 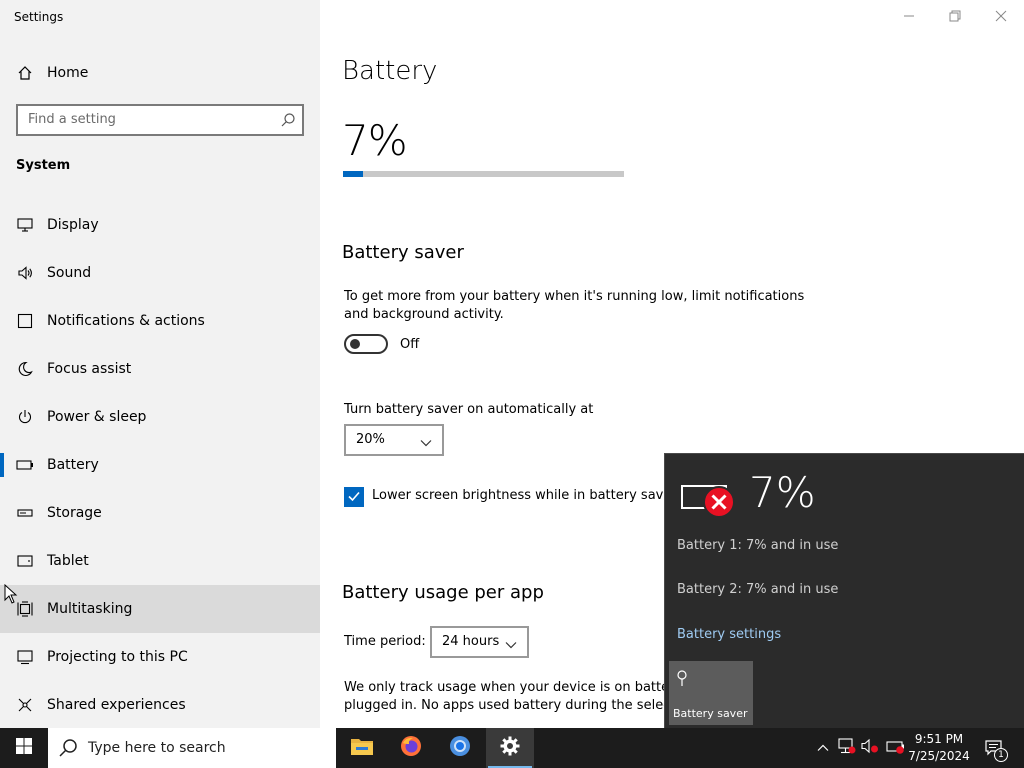 What do you see at coordinates (1001, 755) in the screenshot?
I see `notification-count-badge: 1` at bounding box center [1001, 755].